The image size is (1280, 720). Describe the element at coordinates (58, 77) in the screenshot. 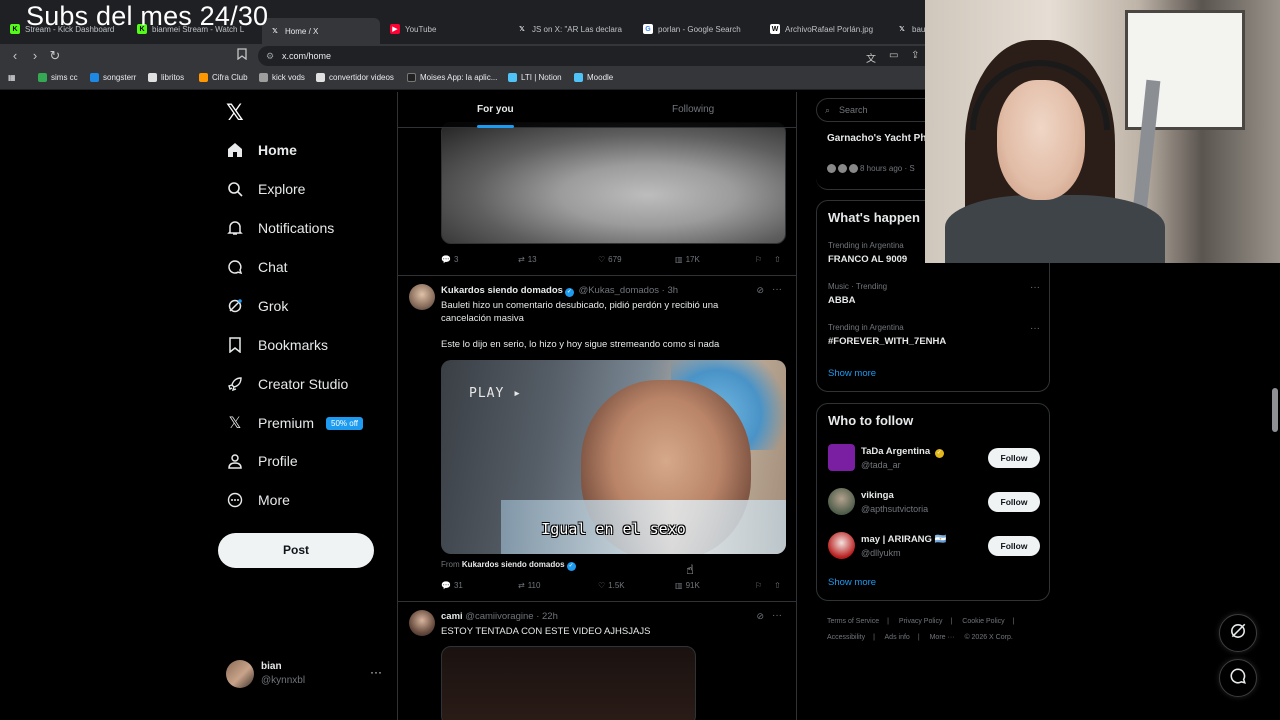

I see `bookmark-sims-cc: sims cc` at that location.